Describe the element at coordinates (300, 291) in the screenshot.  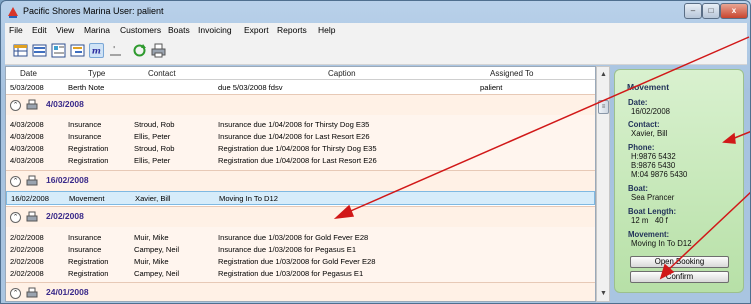
I see `group-header: ⌃ 24/01/2008` at that location.